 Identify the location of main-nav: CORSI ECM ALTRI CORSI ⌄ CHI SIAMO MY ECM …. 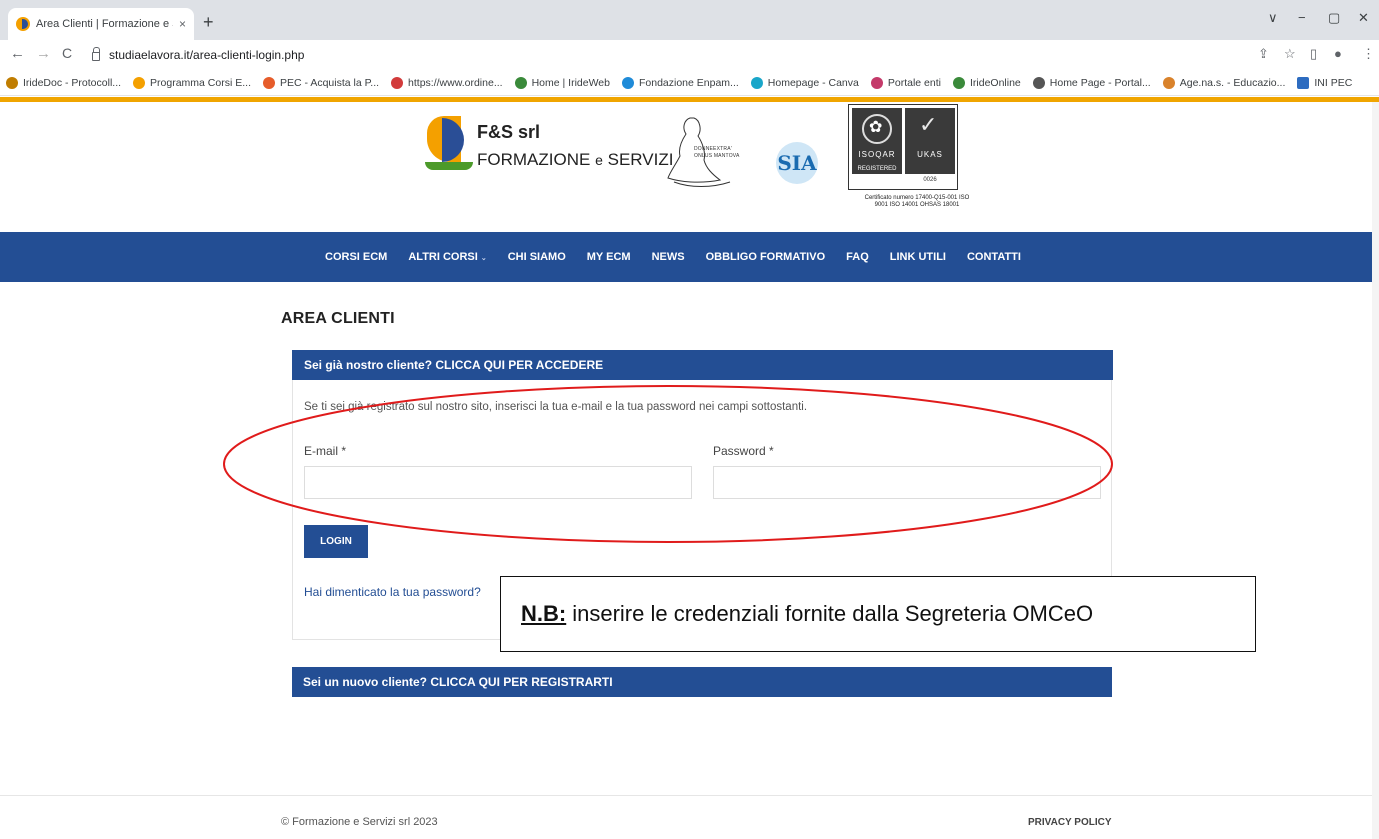
(689, 257).